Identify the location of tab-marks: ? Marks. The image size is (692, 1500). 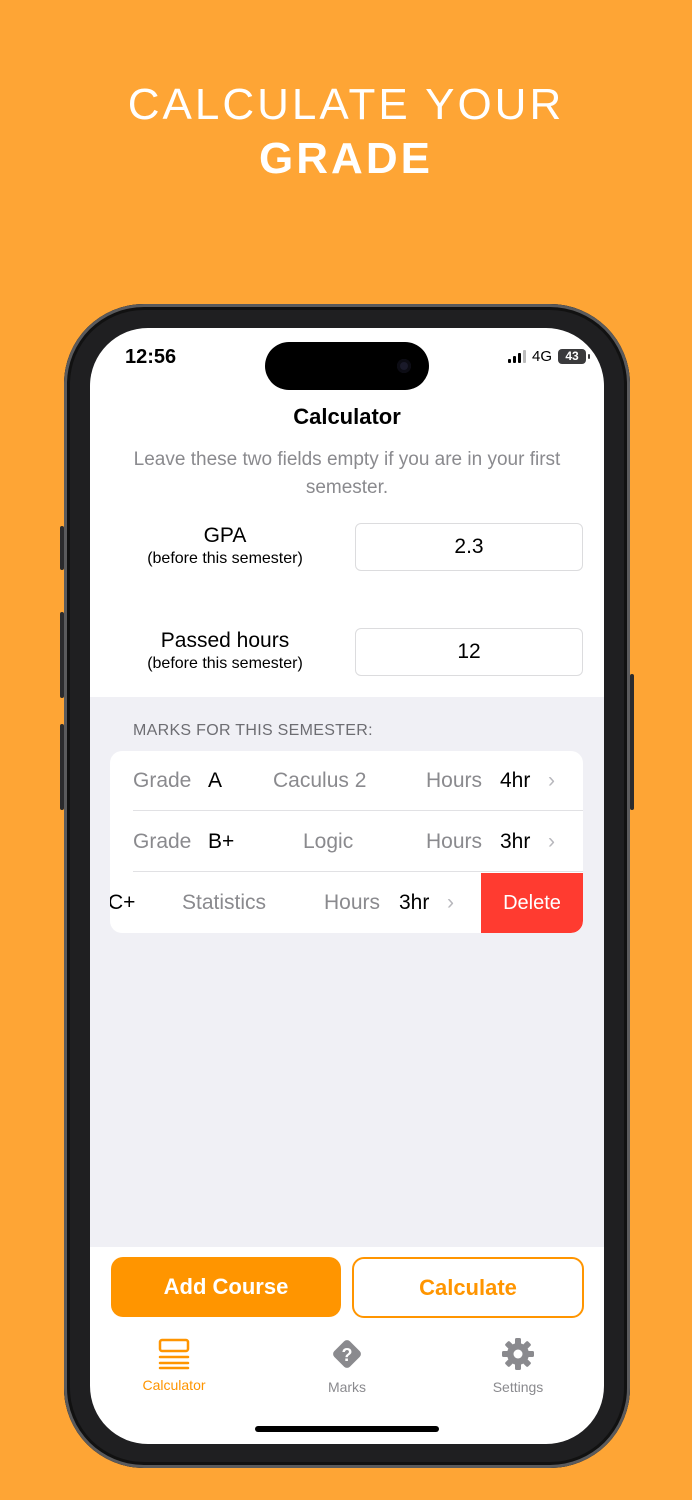
(347, 1365).